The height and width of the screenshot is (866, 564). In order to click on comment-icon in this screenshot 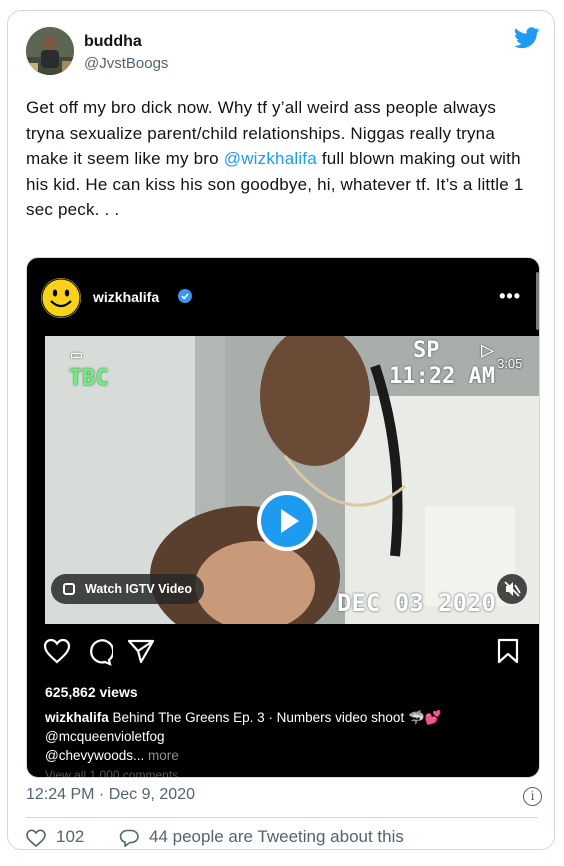, I will do `click(99, 652)`.